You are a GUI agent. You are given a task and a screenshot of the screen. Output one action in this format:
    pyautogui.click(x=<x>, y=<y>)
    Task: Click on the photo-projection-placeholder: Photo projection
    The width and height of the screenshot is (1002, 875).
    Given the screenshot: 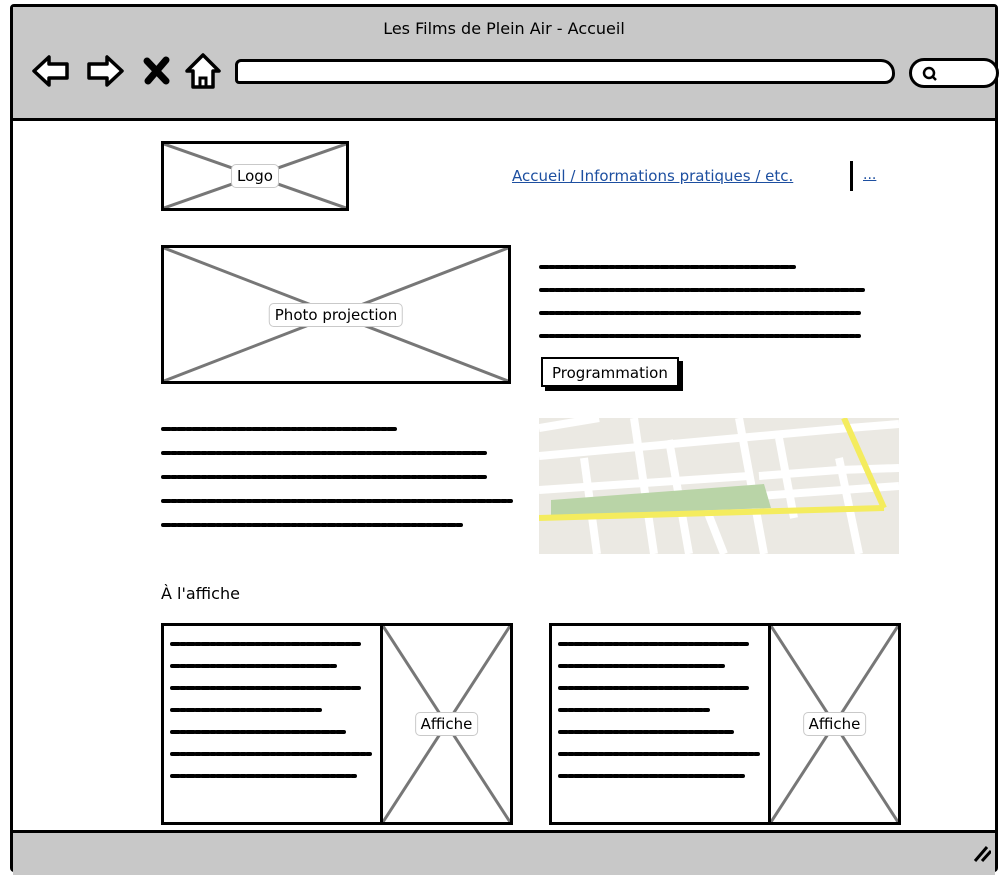 What is the action you would take?
    pyautogui.click(x=336, y=314)
    